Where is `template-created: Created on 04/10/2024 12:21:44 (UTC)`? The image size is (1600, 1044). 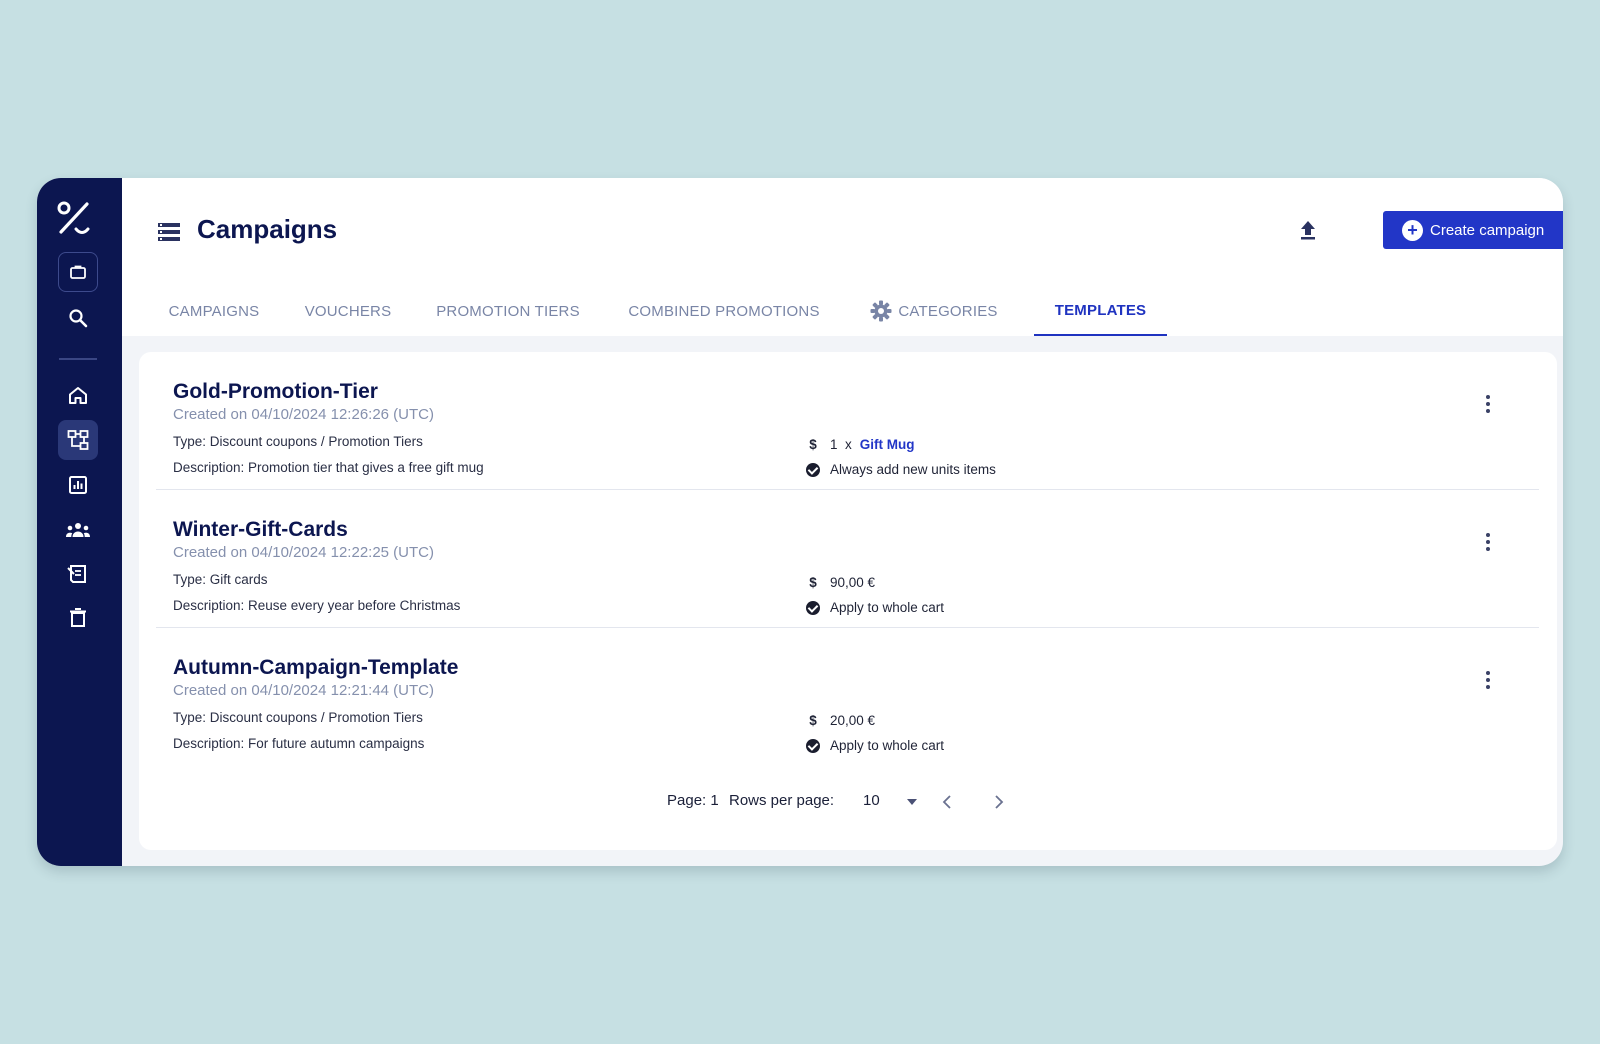
template-created: Created on 04/10/2024 12:21:44 (UTC) is located at coordinates (303, 690).